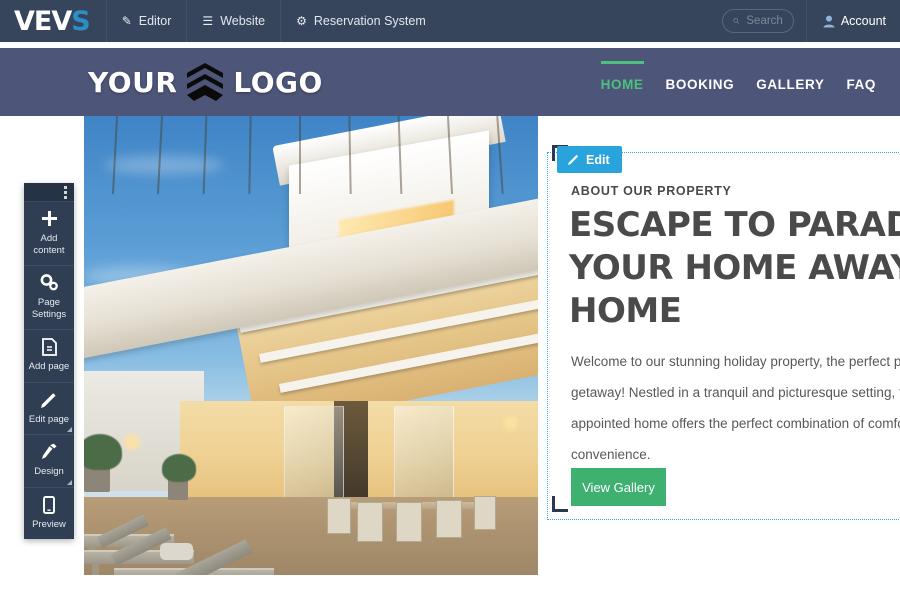 Image resolution: width=900 pixels, height=600 pixels. What do you see at coordinates (700, 82) in the screenshot?
I see `nav-item-booking: BOOKING` at bounding box center [700, 82].